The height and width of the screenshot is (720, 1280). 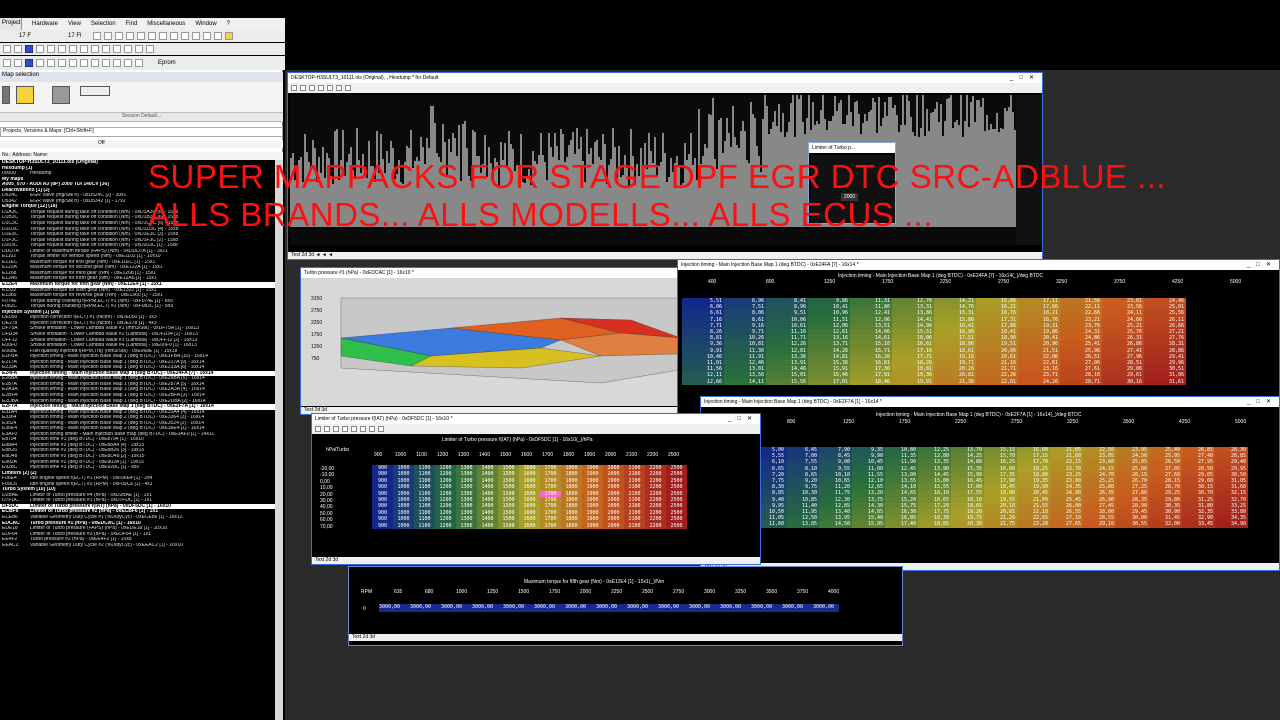 What do you see at coordinates (901, 524) in the screenshot?
I see `grid-cell: 17,40` at bounding box center [901, 524].